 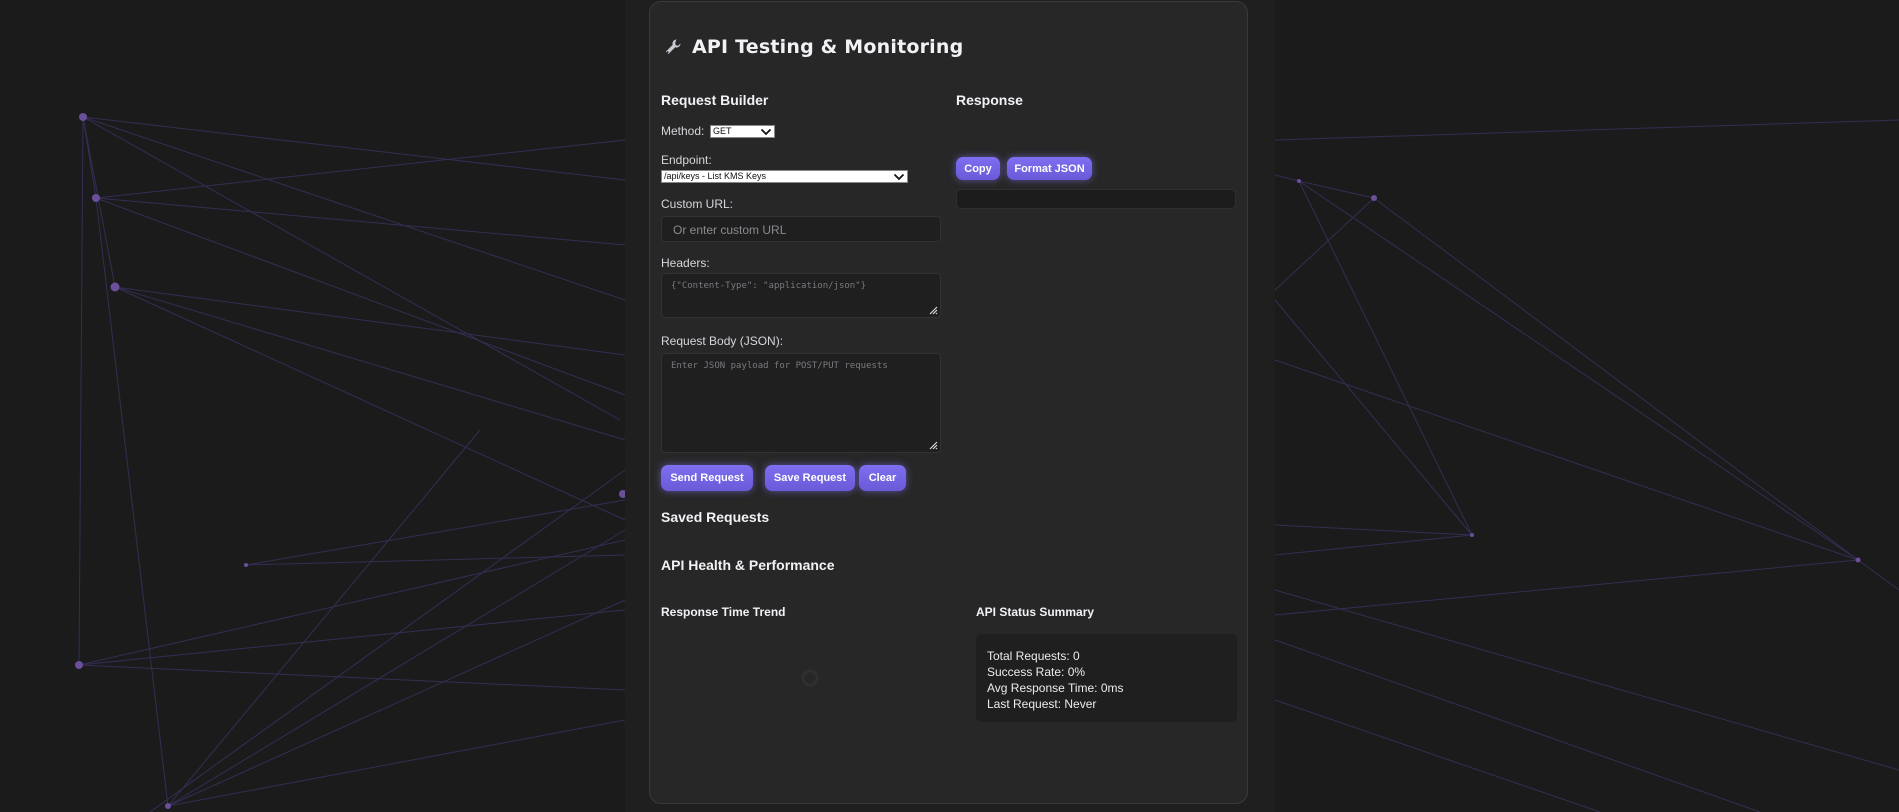 What do you see at coordinates (1036, 672) in the screenshot?
I see `success-rate-stat: Success Rate: 0%` at bounding box center [1036, 672].